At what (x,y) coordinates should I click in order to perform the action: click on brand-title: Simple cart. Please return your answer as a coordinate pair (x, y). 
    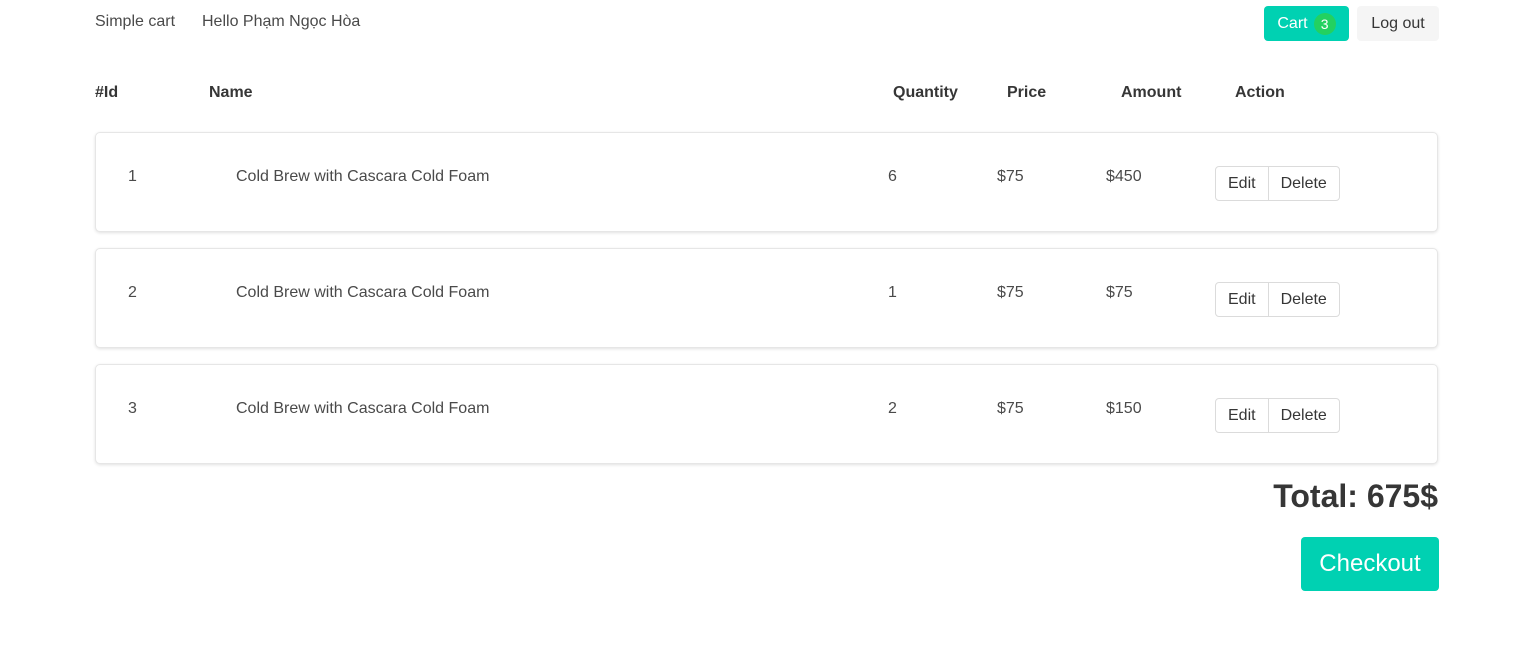
    Looking at the image, I should click on (135, 22).